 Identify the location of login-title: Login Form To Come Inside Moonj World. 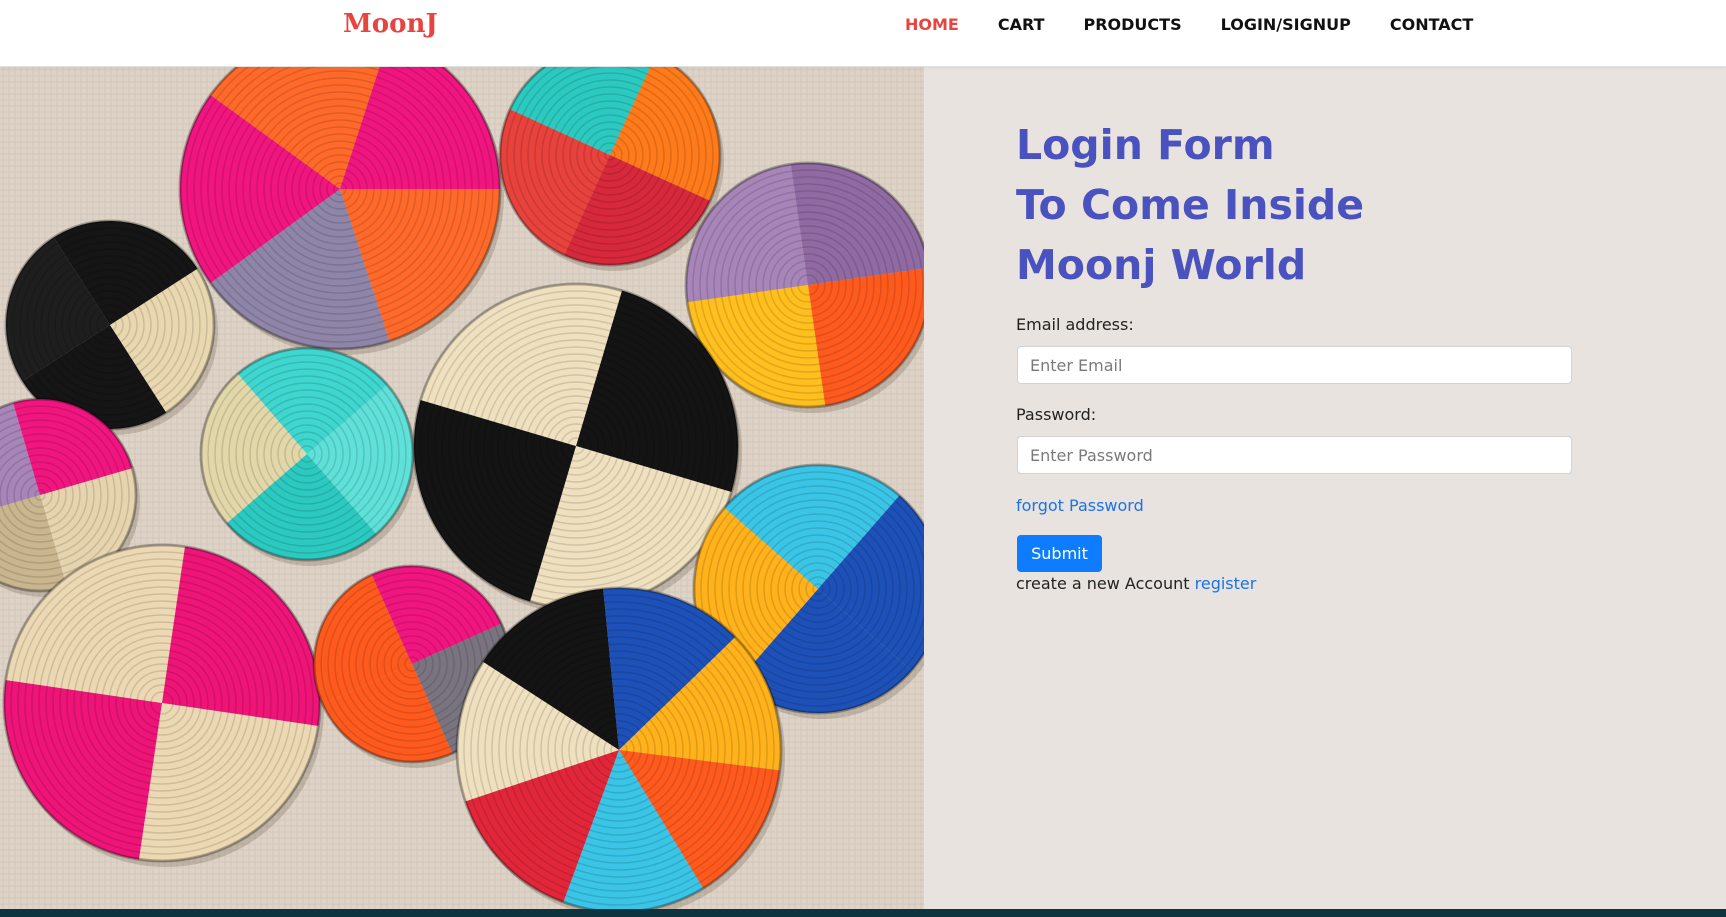
(1190, 205).